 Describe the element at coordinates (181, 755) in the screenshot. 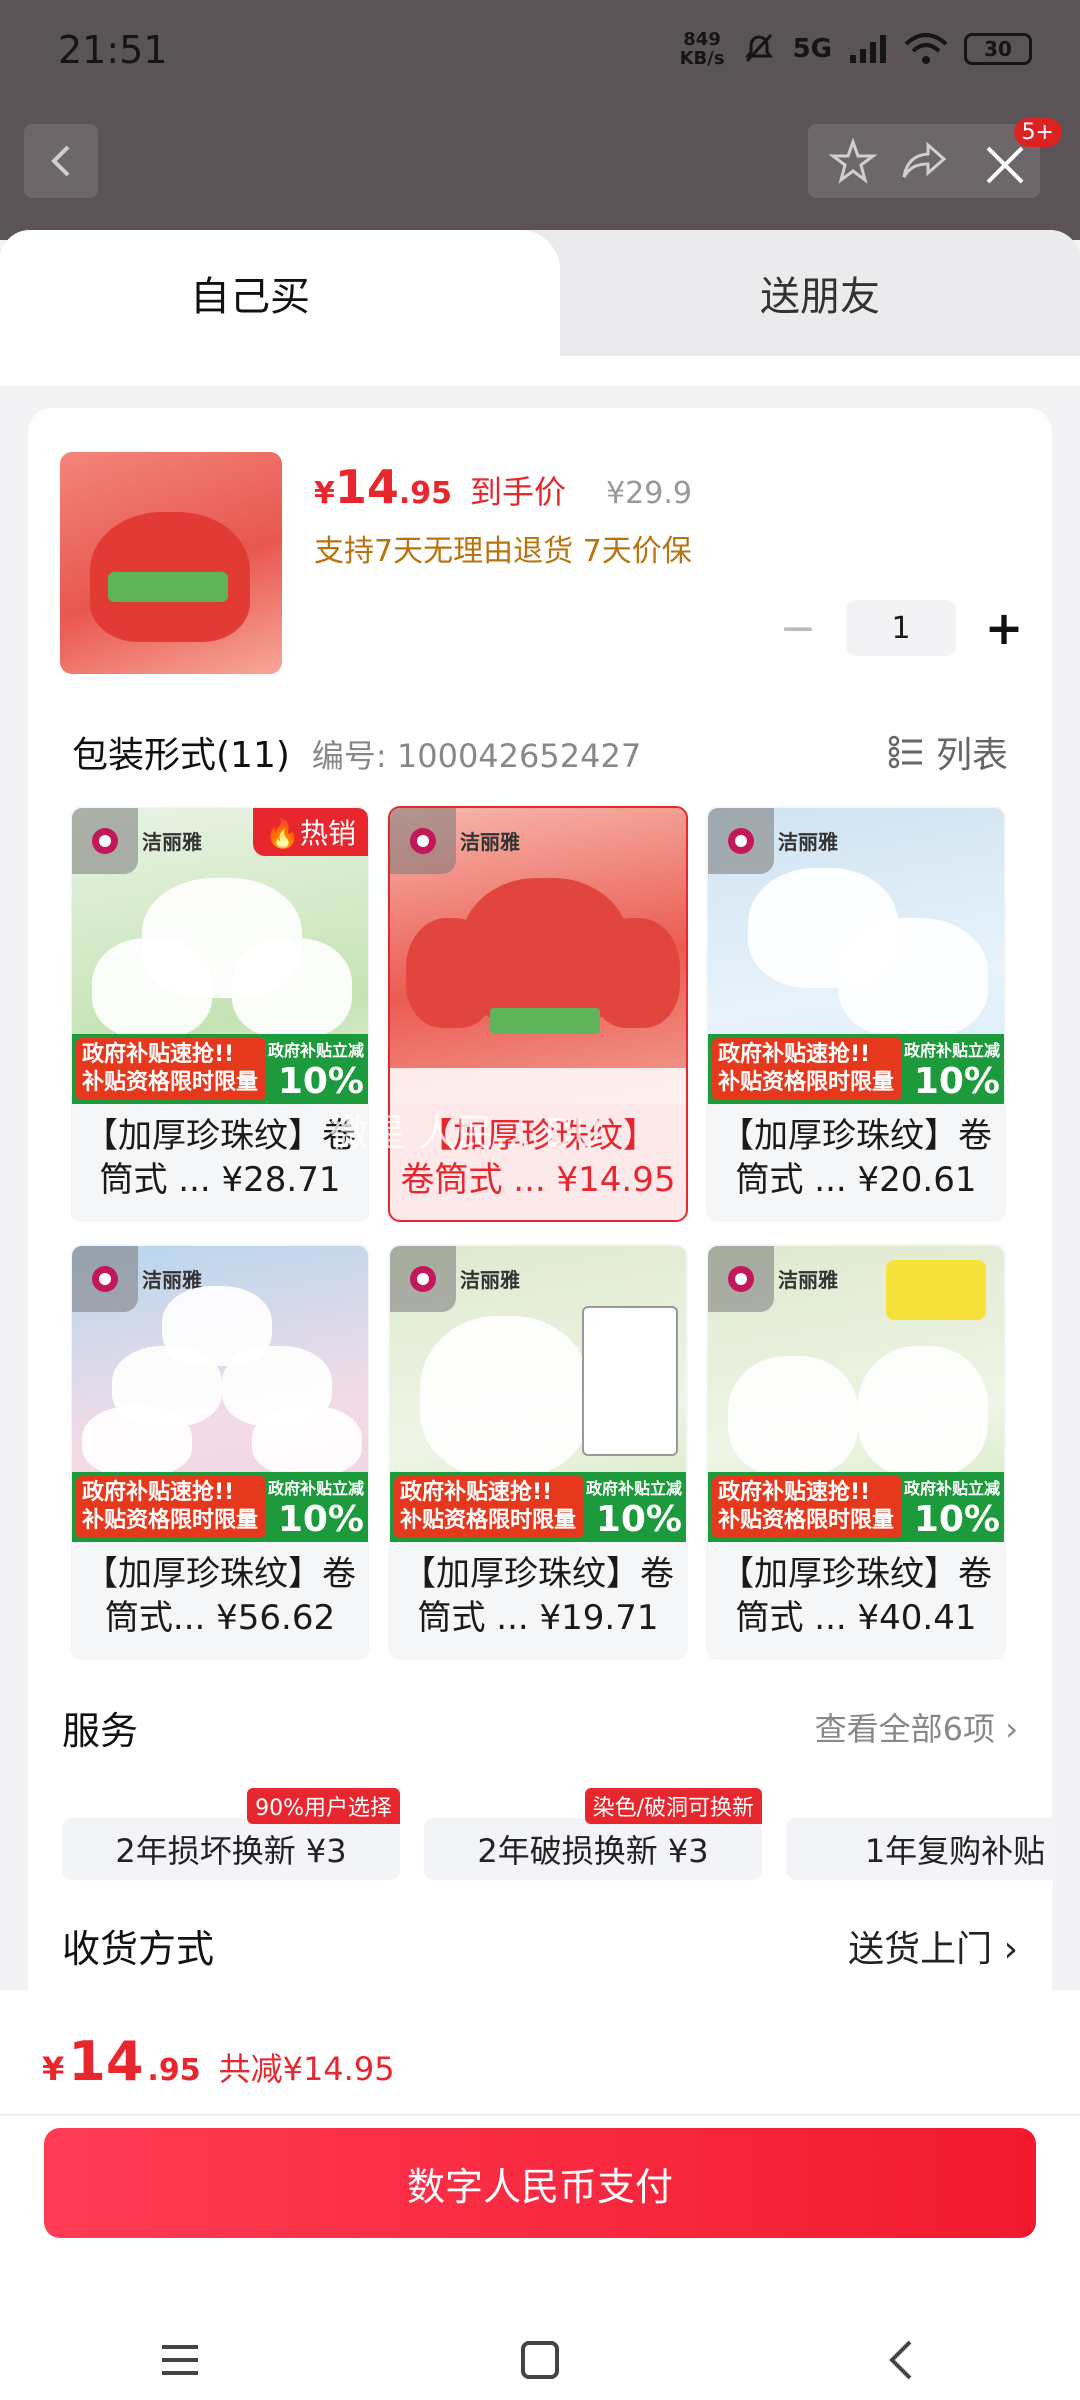

I see `packaging-title: 包装形式(11)` at that location.